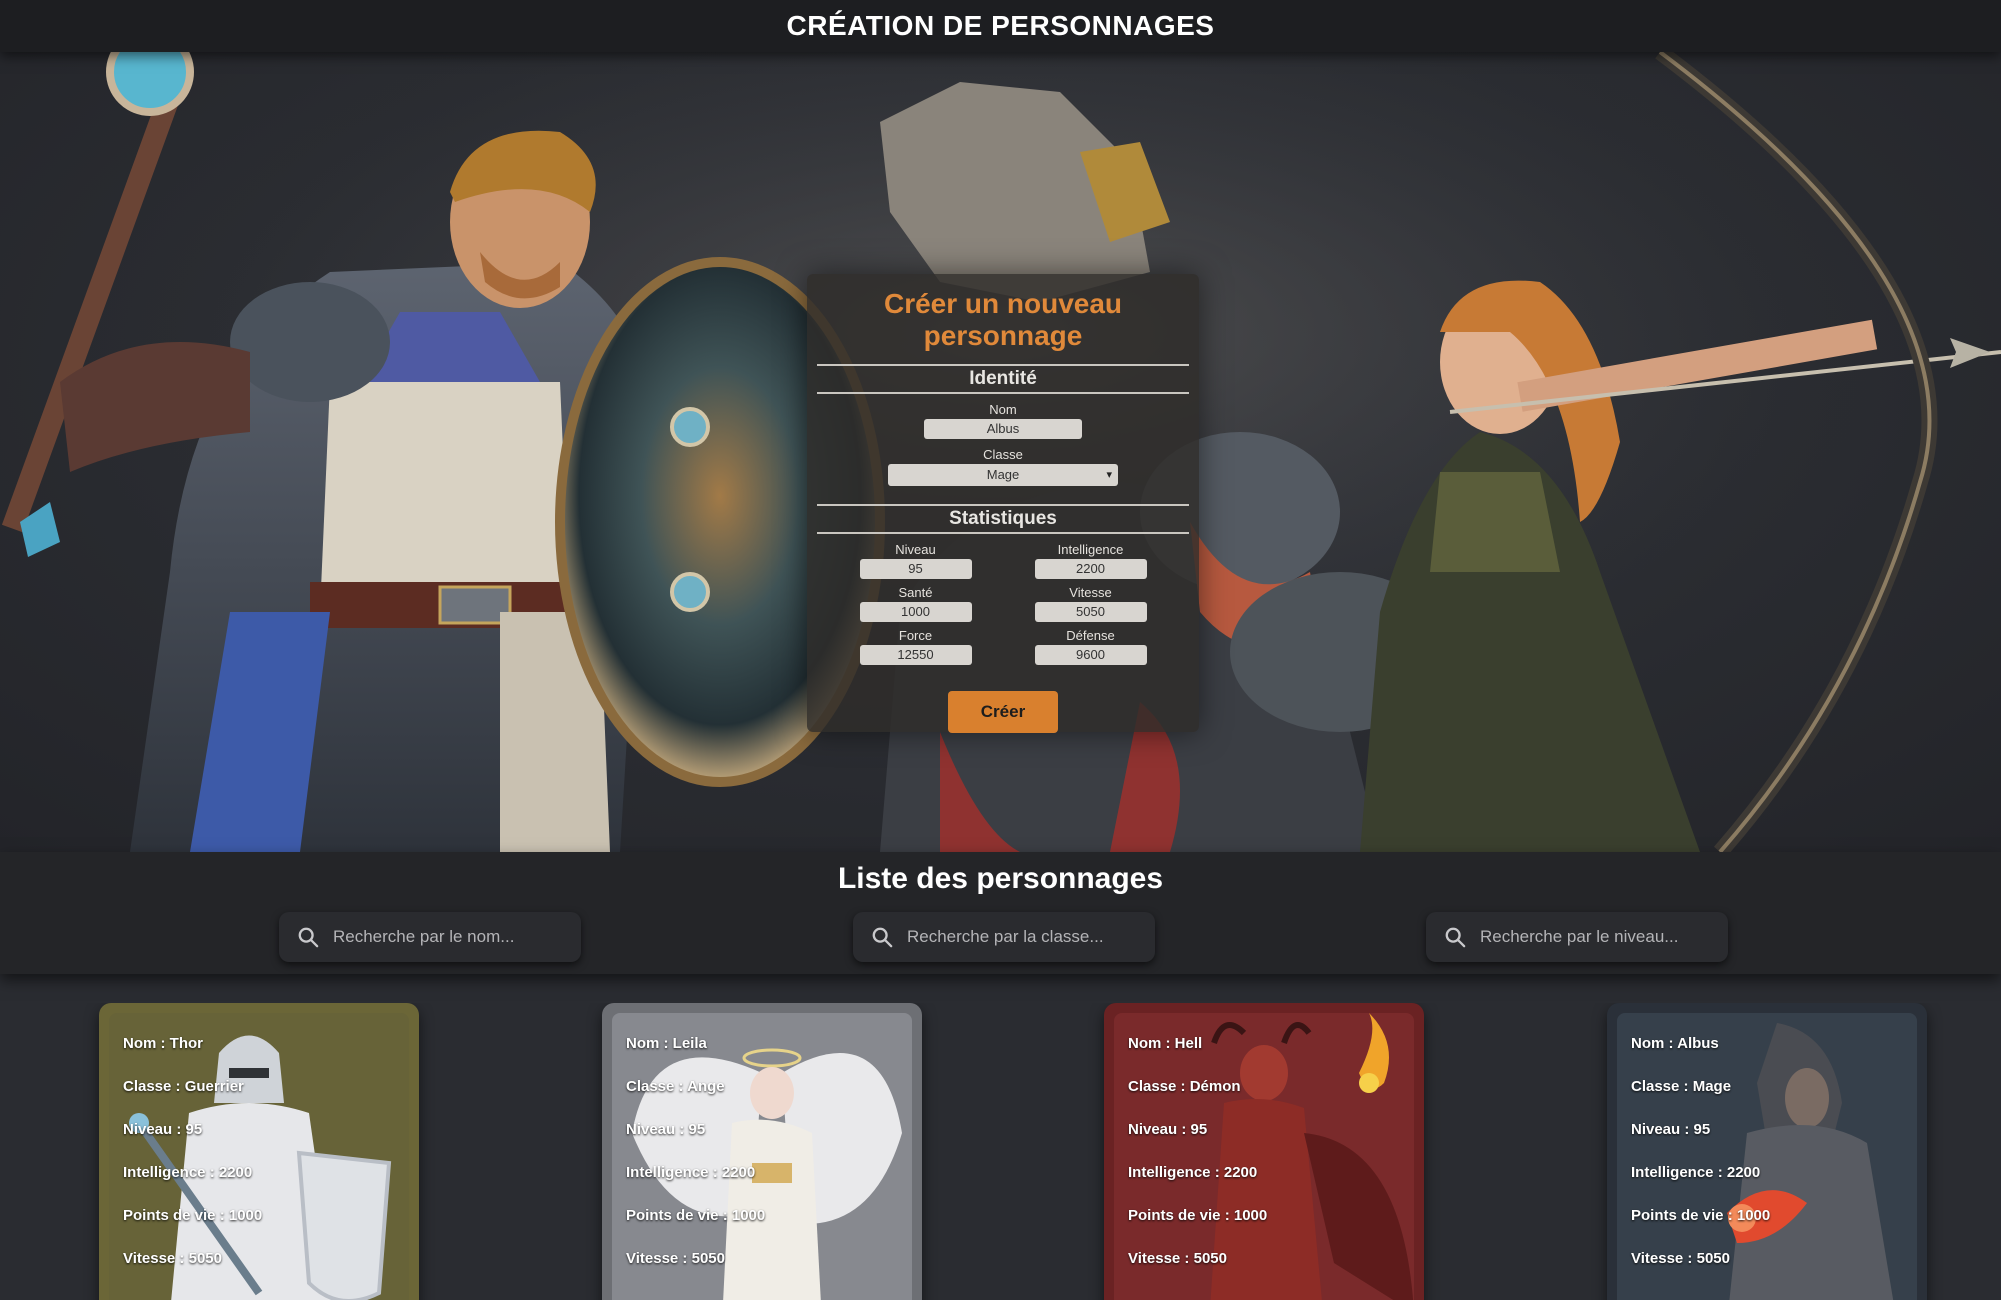  I want to click on intelligence-field: Intelligence 2200, so click(1090, 558).